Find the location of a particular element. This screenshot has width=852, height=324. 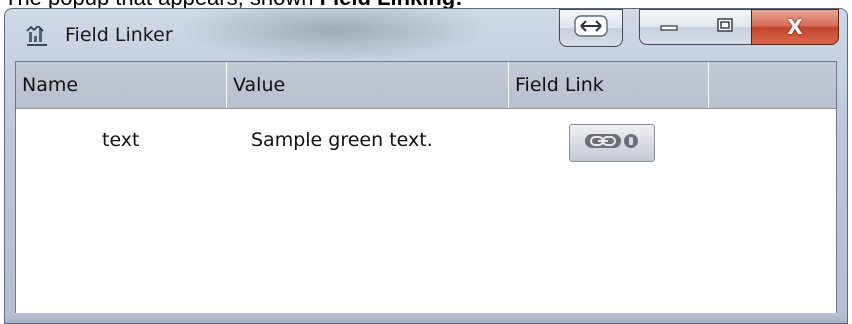

double-arrow-icon is located at coordinates (591, 28).